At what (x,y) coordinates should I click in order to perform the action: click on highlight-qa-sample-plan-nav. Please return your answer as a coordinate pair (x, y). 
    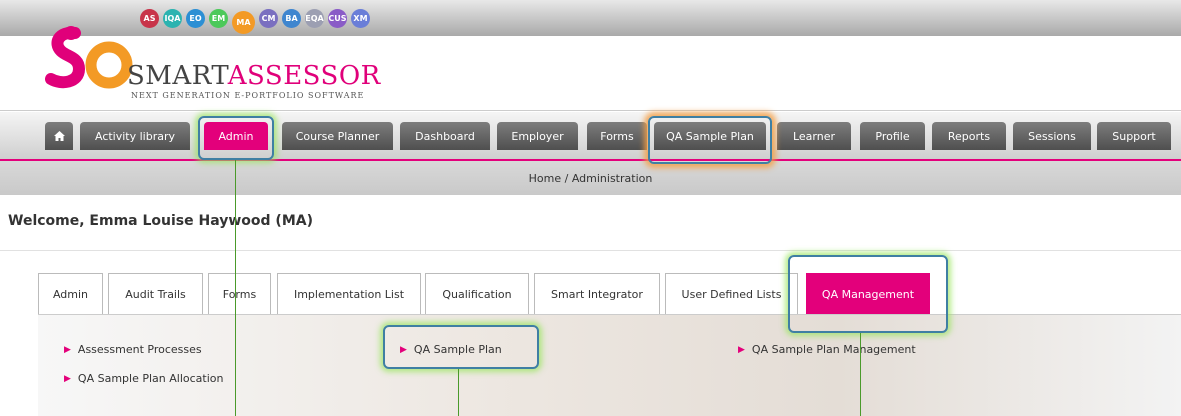
    Looking at the image, I should click on (710, 140).